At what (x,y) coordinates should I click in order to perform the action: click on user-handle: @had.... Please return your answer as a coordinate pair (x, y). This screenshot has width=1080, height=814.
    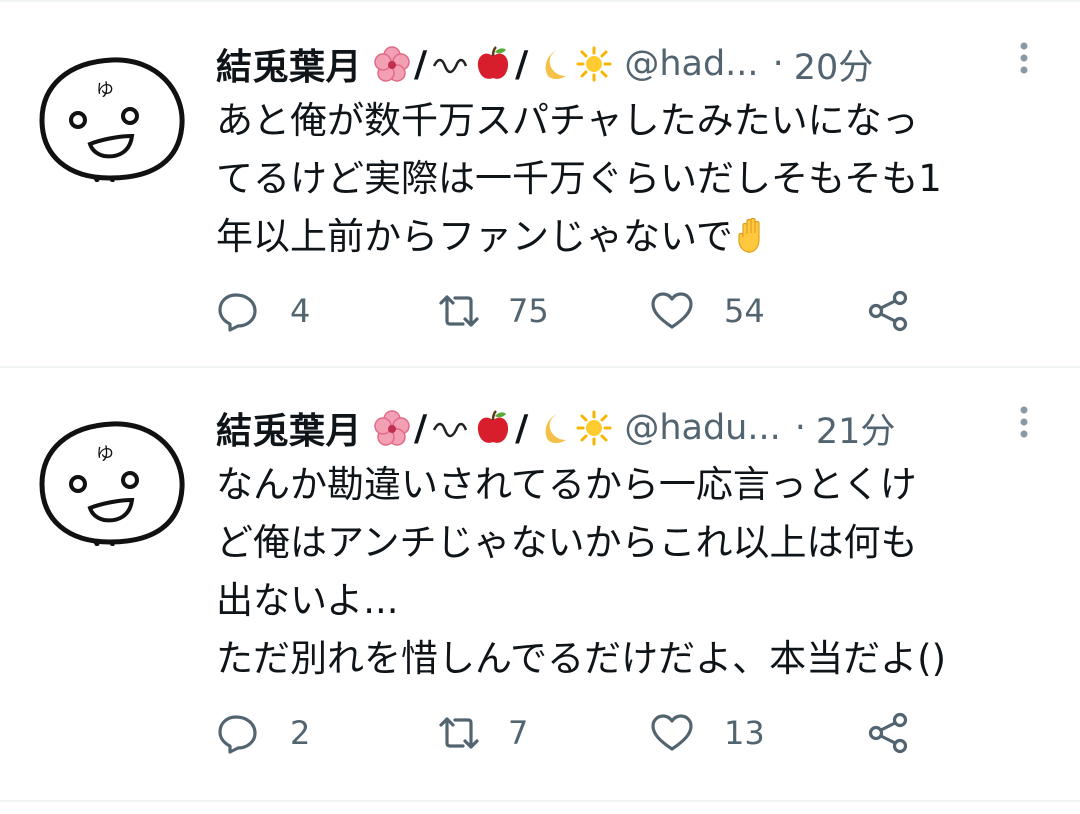
    Looking at the image, I should click on (691, 64).